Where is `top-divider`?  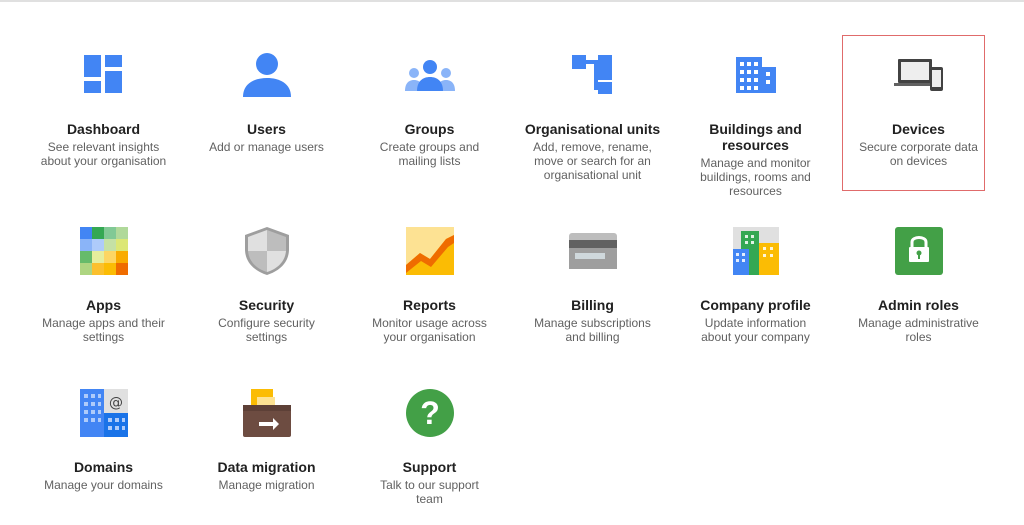
top-divider is located at coordinates (512, 1).